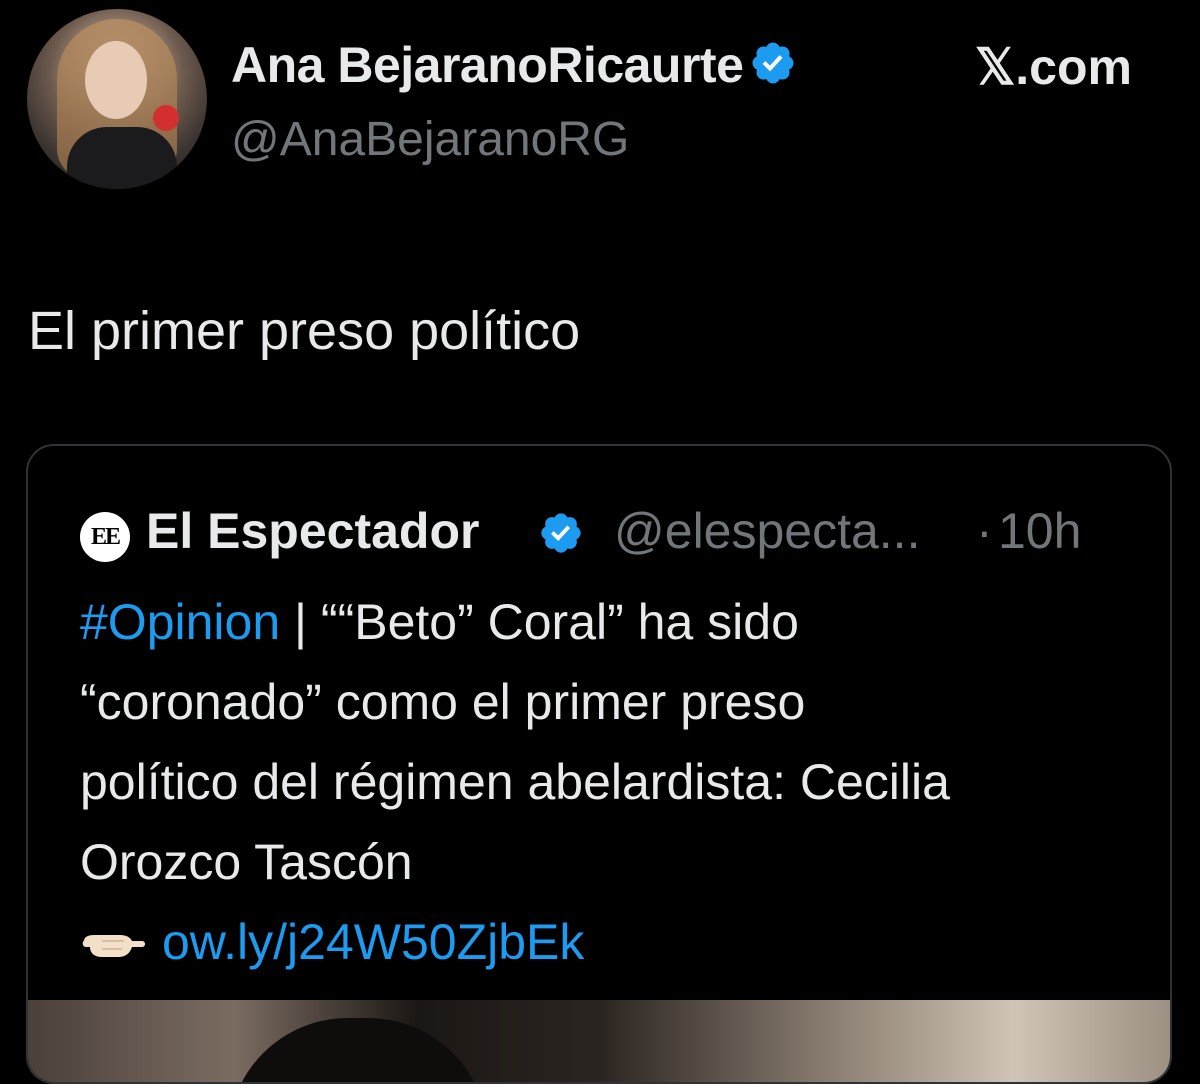 The image size is (1200, 1084). Describe the element at coordinates (487, 65) in the screenshot. I see `author-name-text: Ana BejaranoRicaurte` at that location.